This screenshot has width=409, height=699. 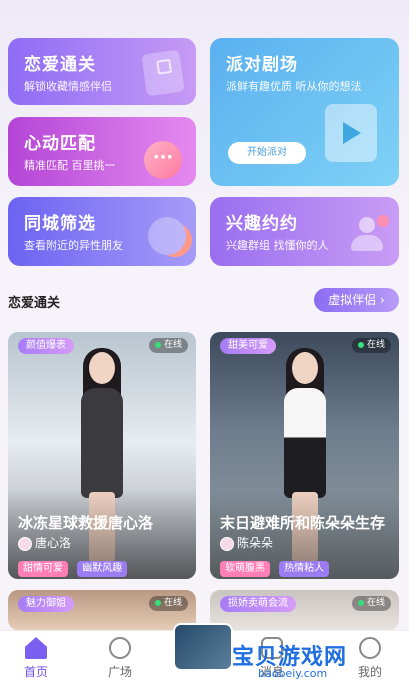 What do you see at coordinates (102, 231) in the screenshot?
I see `card-same-city: 同城筛选 查看附近的异性朋友` at bounding box center [102, 231].